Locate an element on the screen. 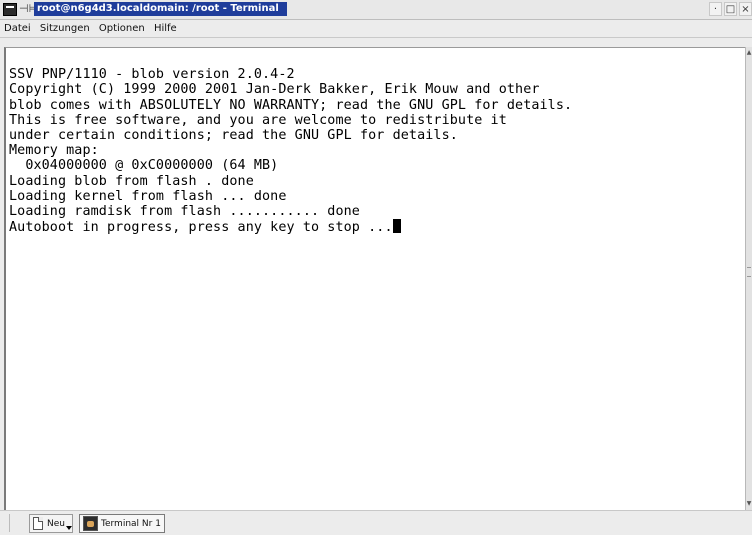  scroll-down-icon: ▼ is located at coordinates (749, 504).